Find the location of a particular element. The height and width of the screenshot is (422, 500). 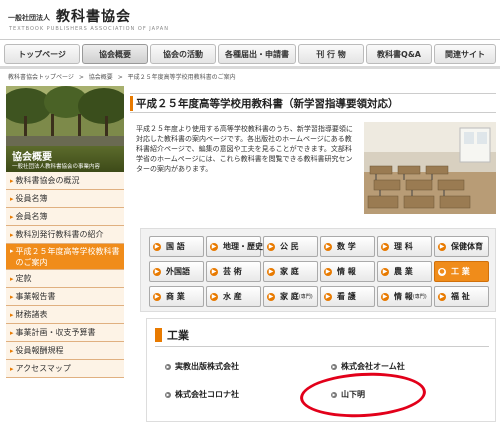

subject-label: 農 業 is located at coordinates (403, 271).